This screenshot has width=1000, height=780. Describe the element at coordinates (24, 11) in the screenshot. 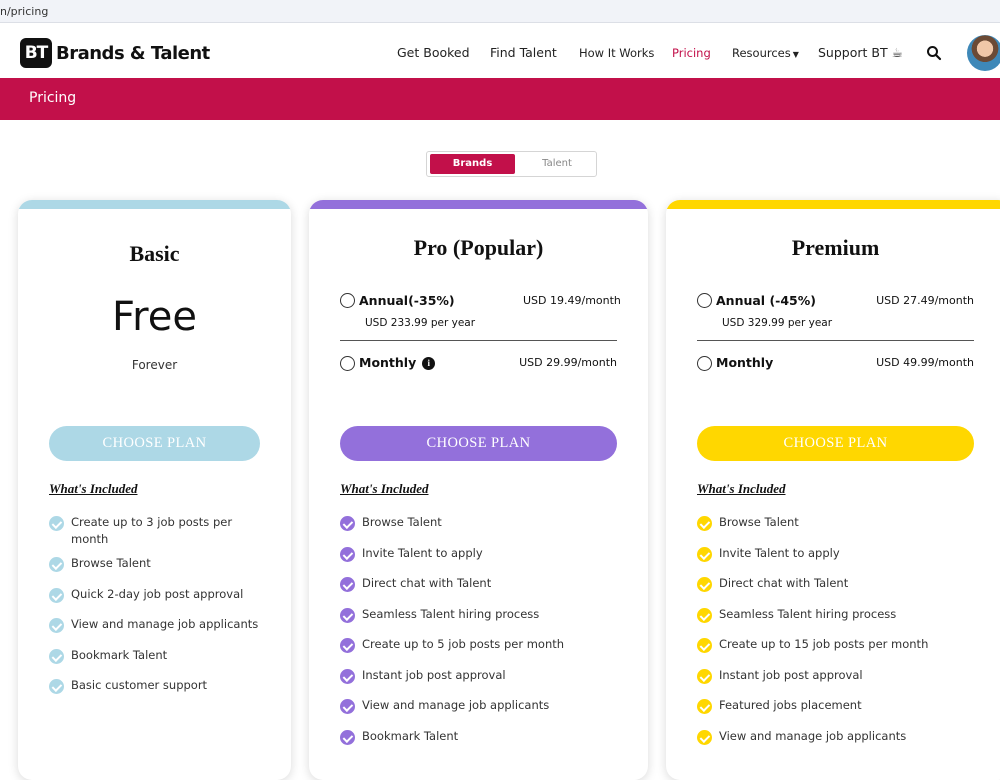

I see `url-text: n/pricing` at that location.